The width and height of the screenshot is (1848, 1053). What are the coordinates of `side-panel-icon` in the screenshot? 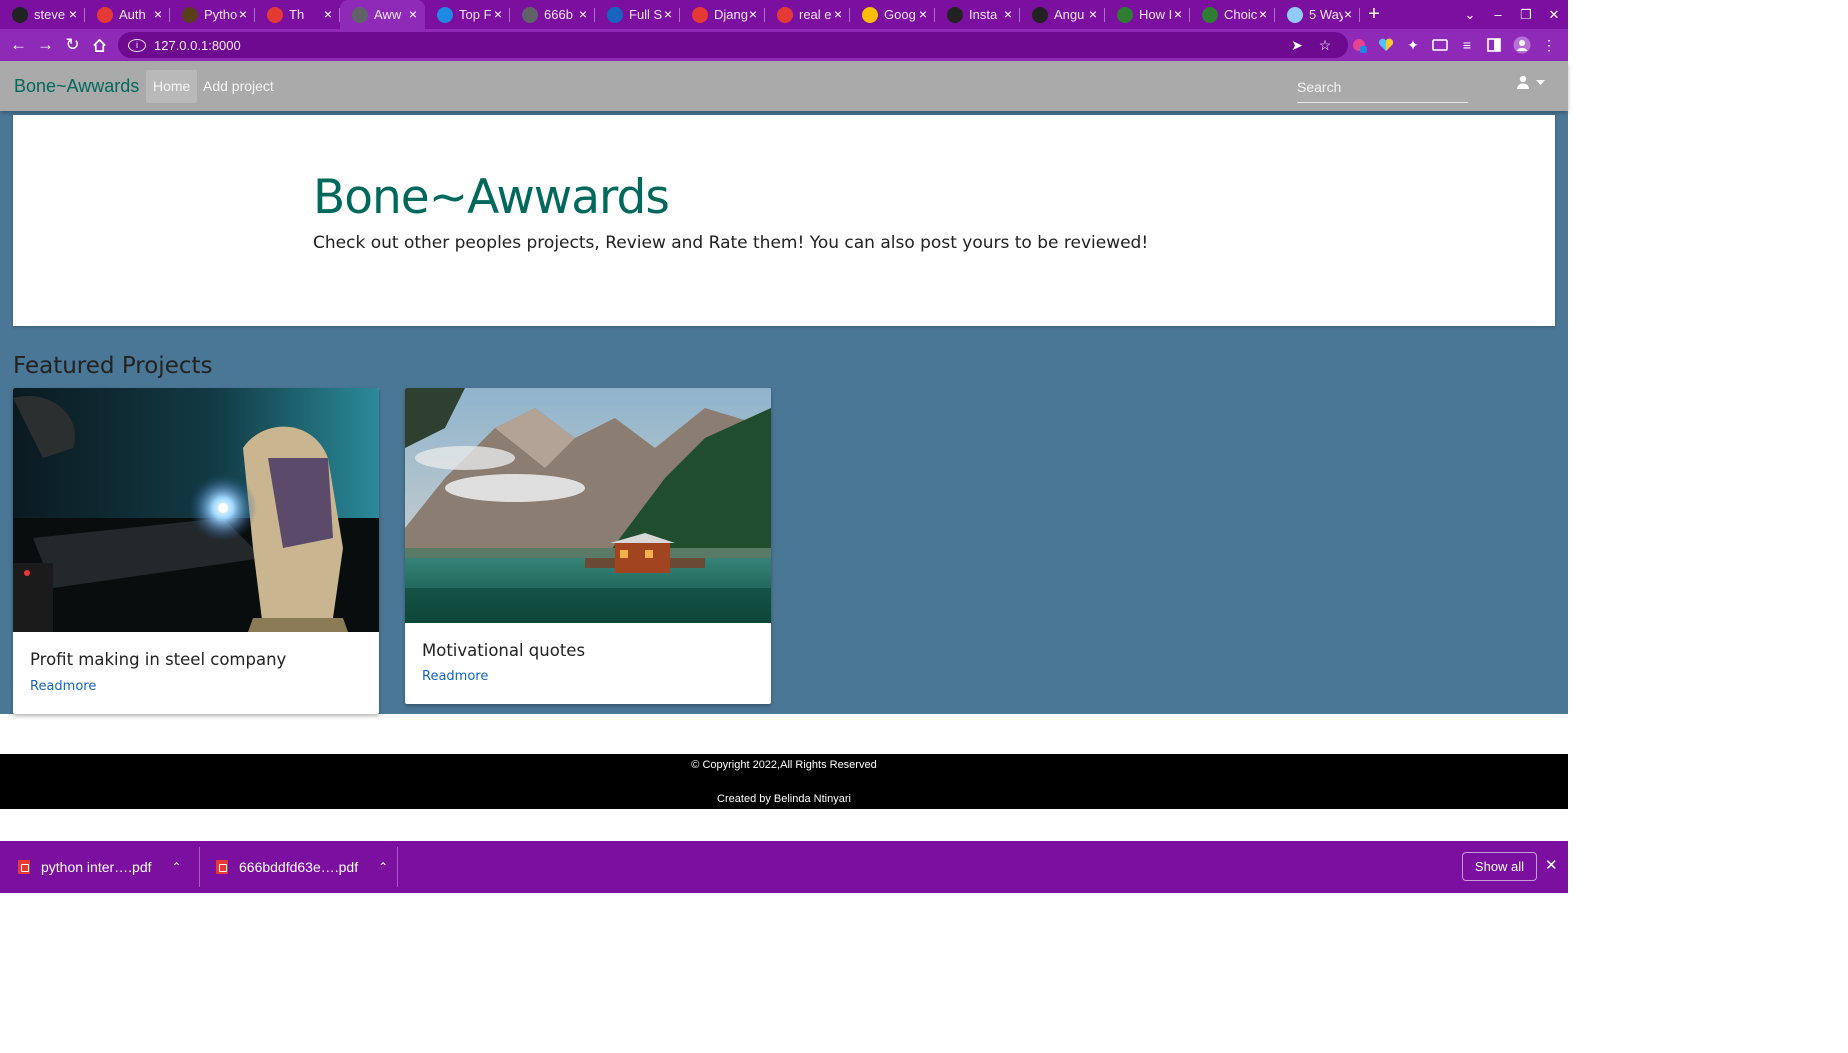 It's located at (1494, 45).